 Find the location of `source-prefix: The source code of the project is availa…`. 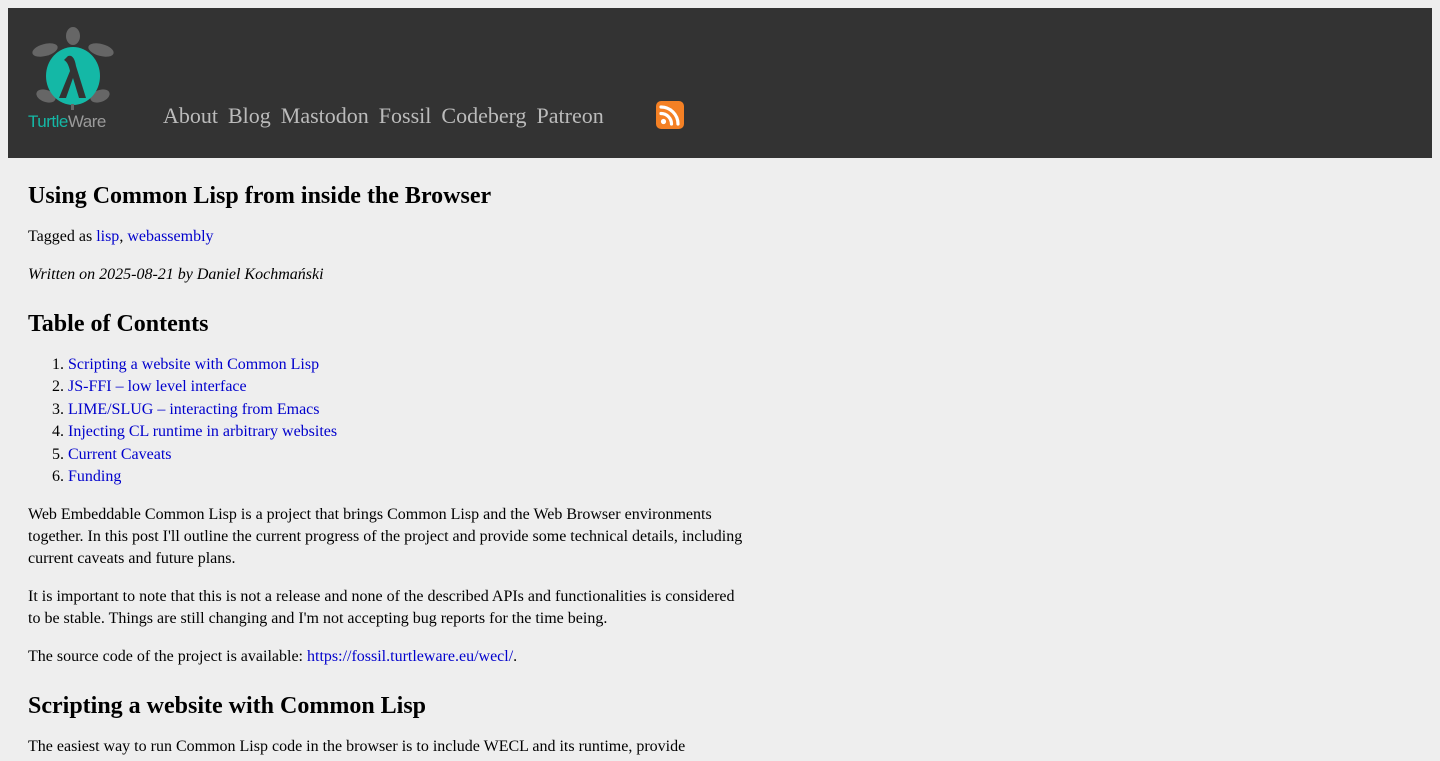

source-prefix: The source code of the project is availa… is located at coordinates (167, 657).